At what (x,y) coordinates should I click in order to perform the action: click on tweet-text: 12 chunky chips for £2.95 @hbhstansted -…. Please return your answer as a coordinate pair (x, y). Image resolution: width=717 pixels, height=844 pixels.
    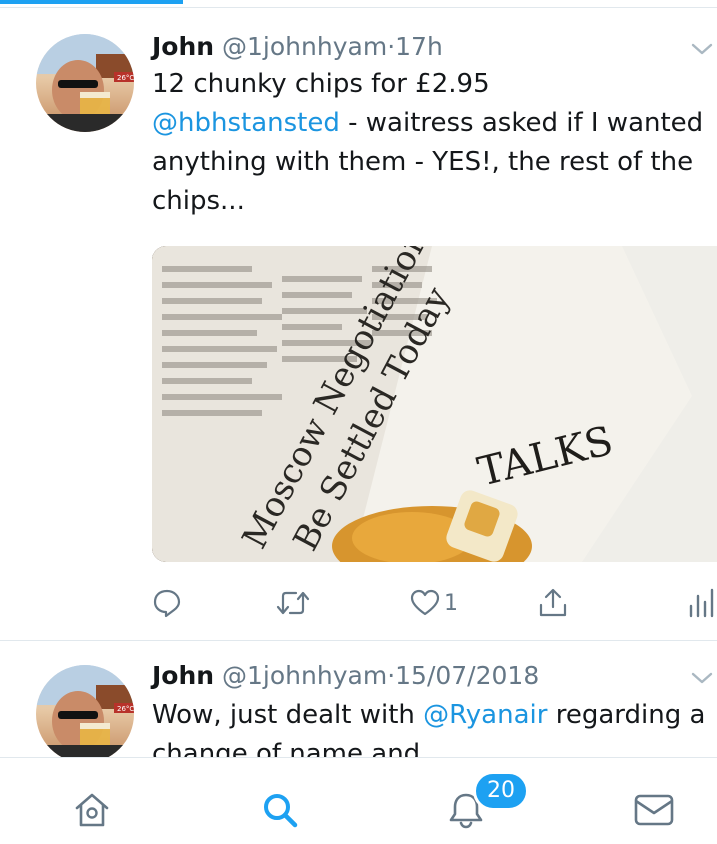
    Looking at the image, I should click on (432, 143).